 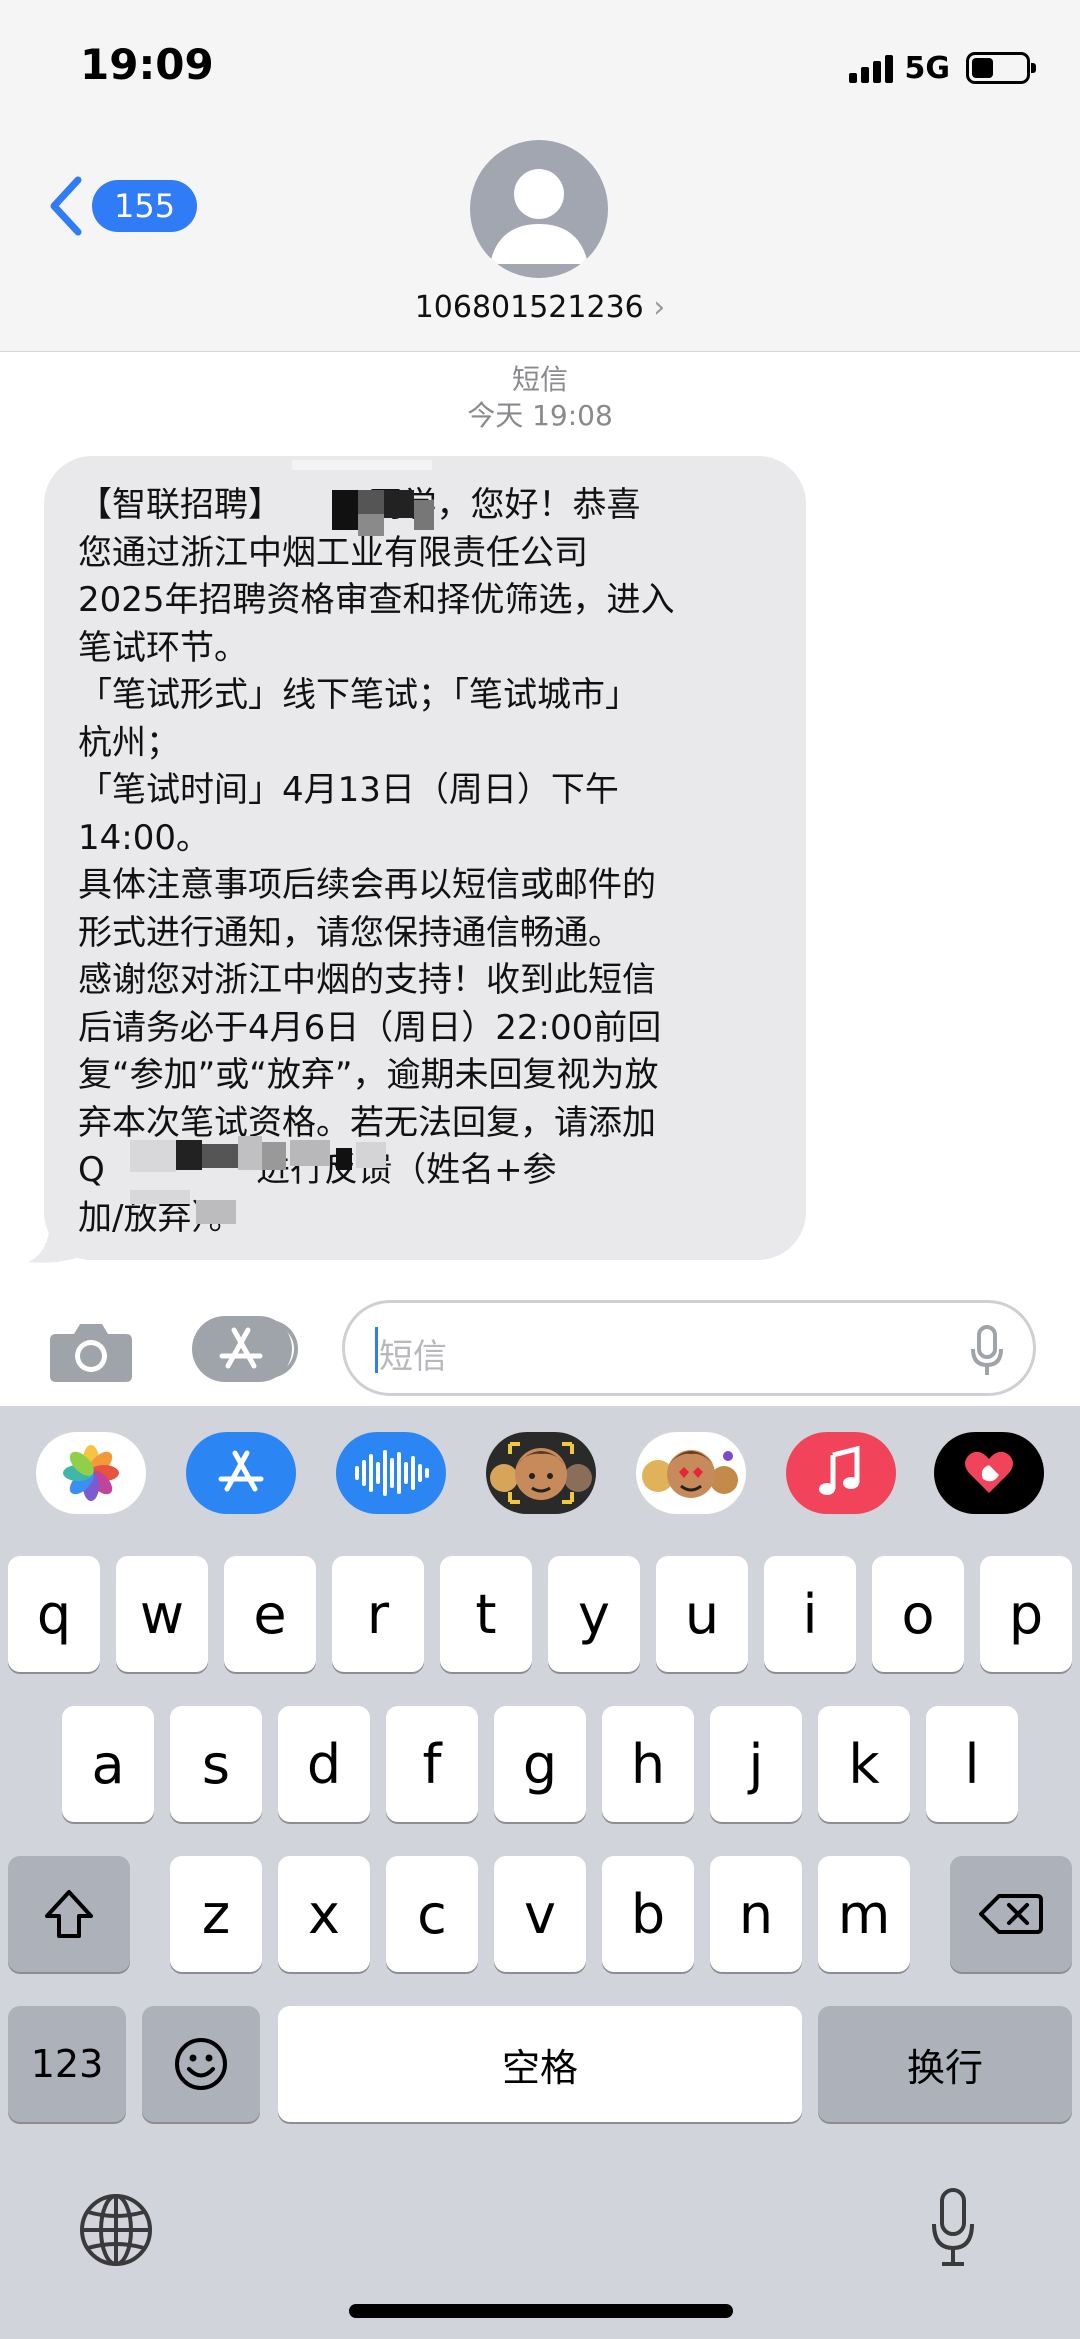 What do you see at coordinates (594, 1614) in the screenshot?
I see `key-y: y` at bounding box center [594, 1614].